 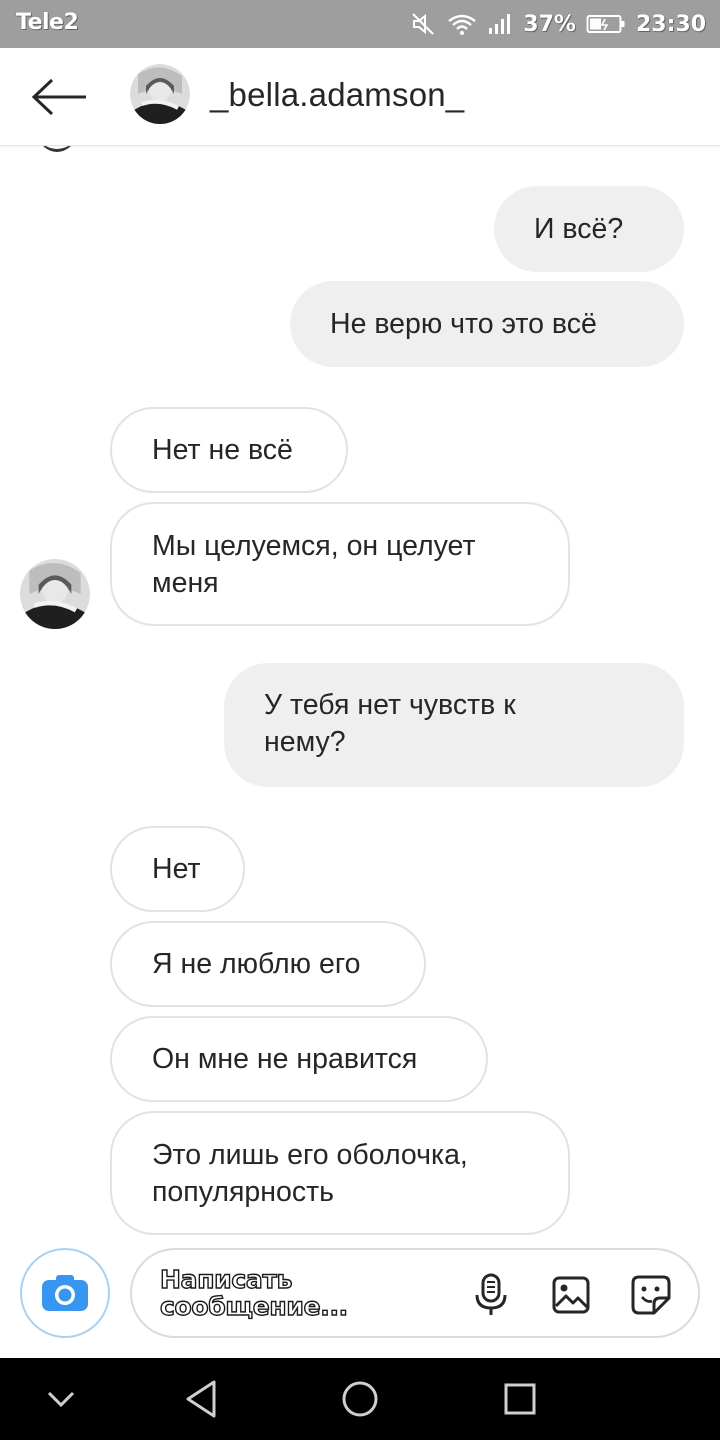 I want to click on nav-recents-button, so click(x=520, y=1399).